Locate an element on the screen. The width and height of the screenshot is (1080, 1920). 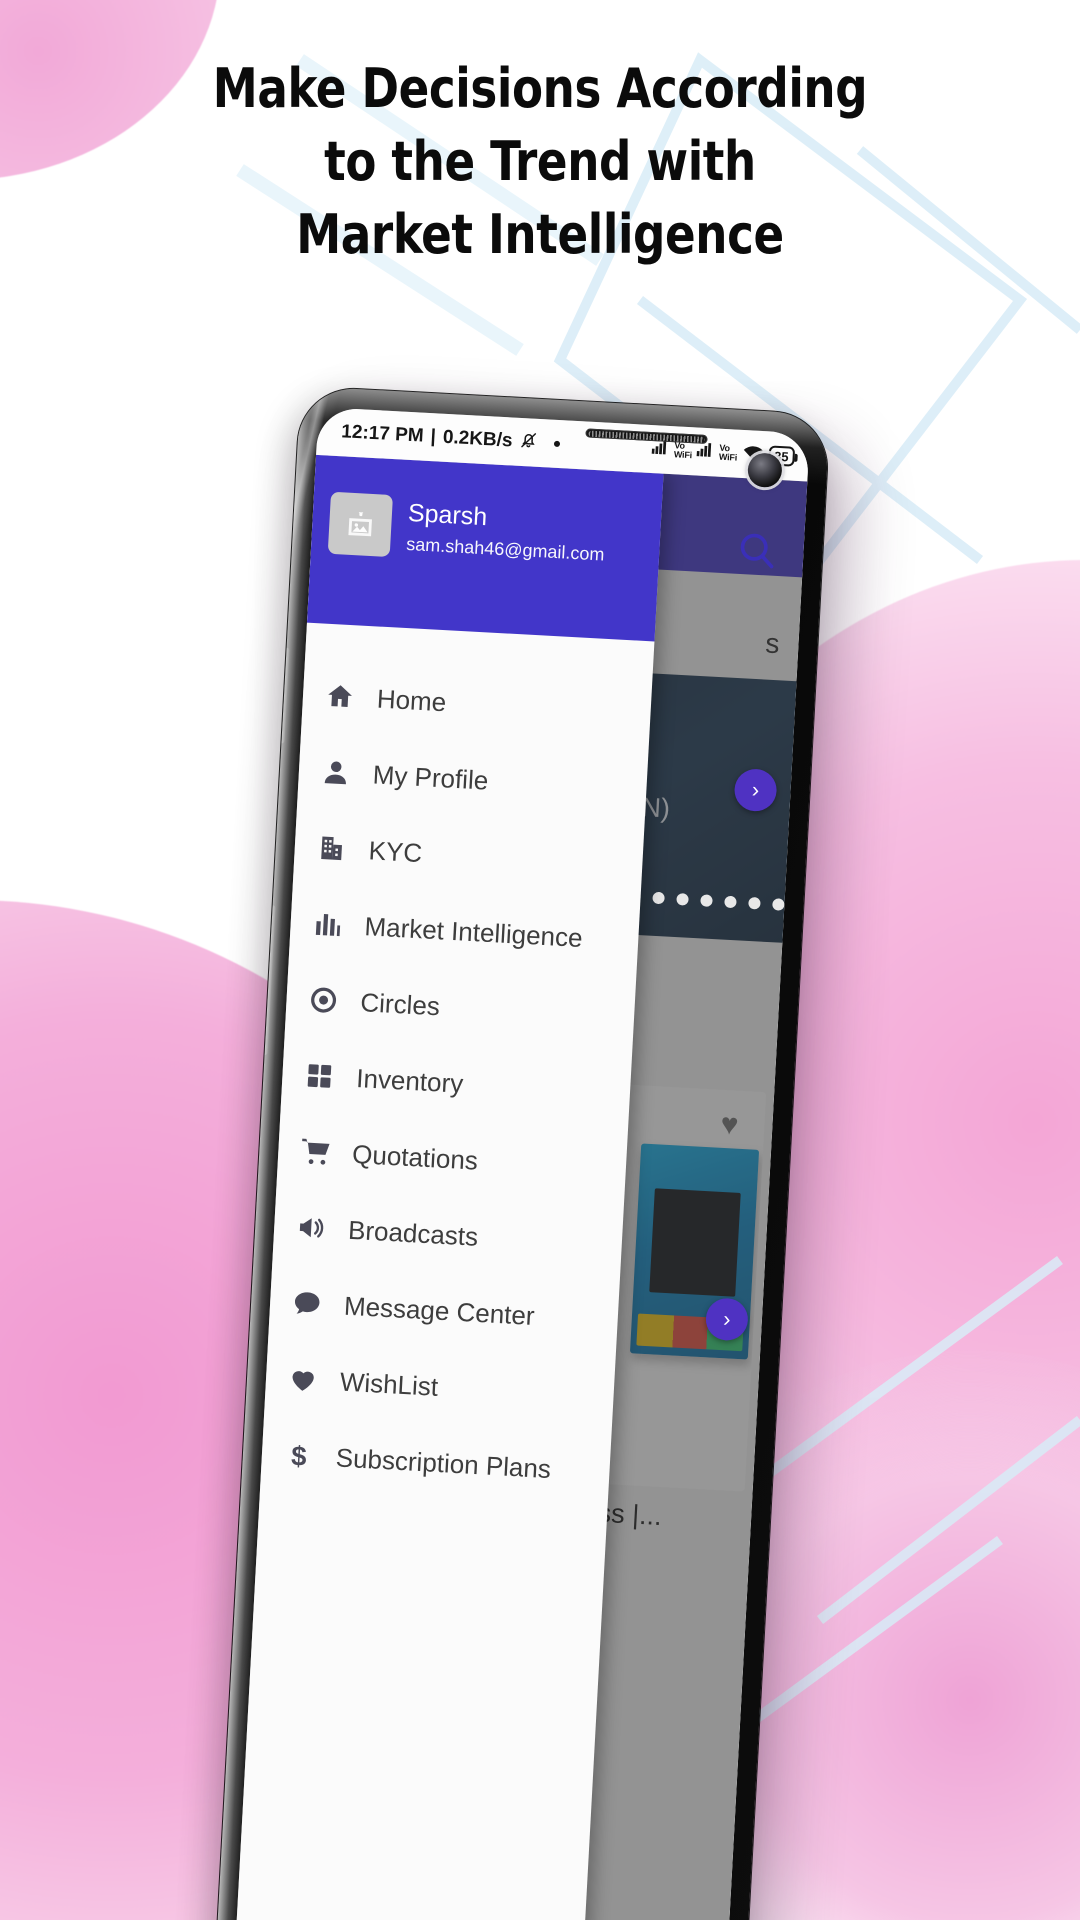
heart-icon is located at coordinates (303, 1380).